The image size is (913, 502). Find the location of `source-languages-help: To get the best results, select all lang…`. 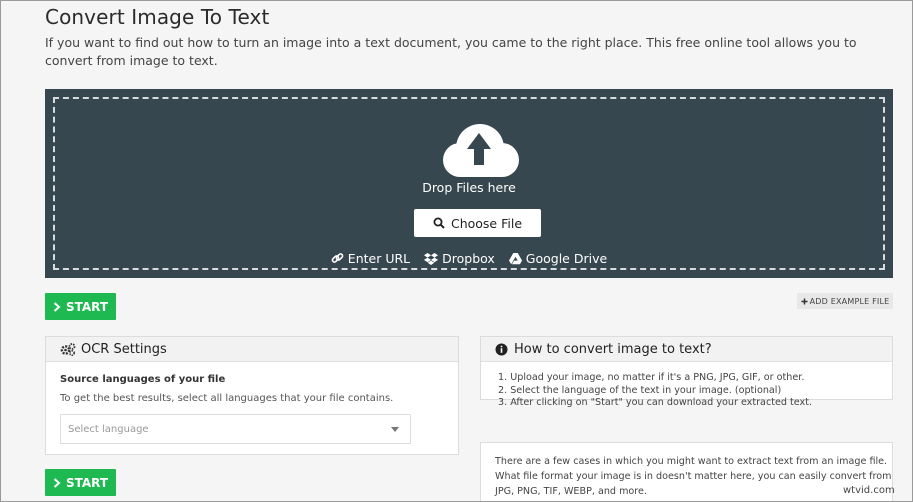

source-languages-help: To get the best results, select all lang… is located at coordinates (227, 398).